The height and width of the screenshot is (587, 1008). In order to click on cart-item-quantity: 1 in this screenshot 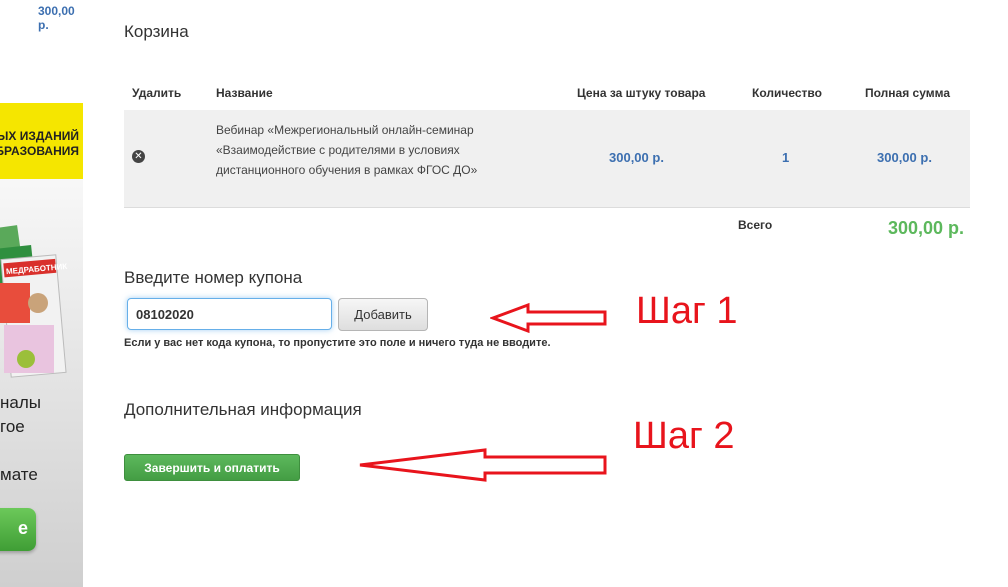, I will do `click(786, 157)`.